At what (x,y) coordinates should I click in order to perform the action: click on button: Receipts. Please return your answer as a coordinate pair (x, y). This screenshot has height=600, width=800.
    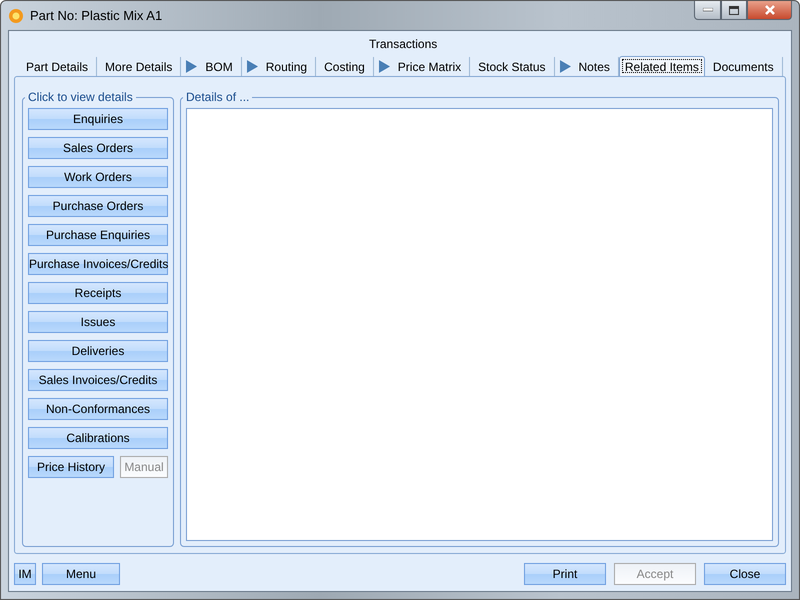
    Looking at the image, I should click on (98, 293).